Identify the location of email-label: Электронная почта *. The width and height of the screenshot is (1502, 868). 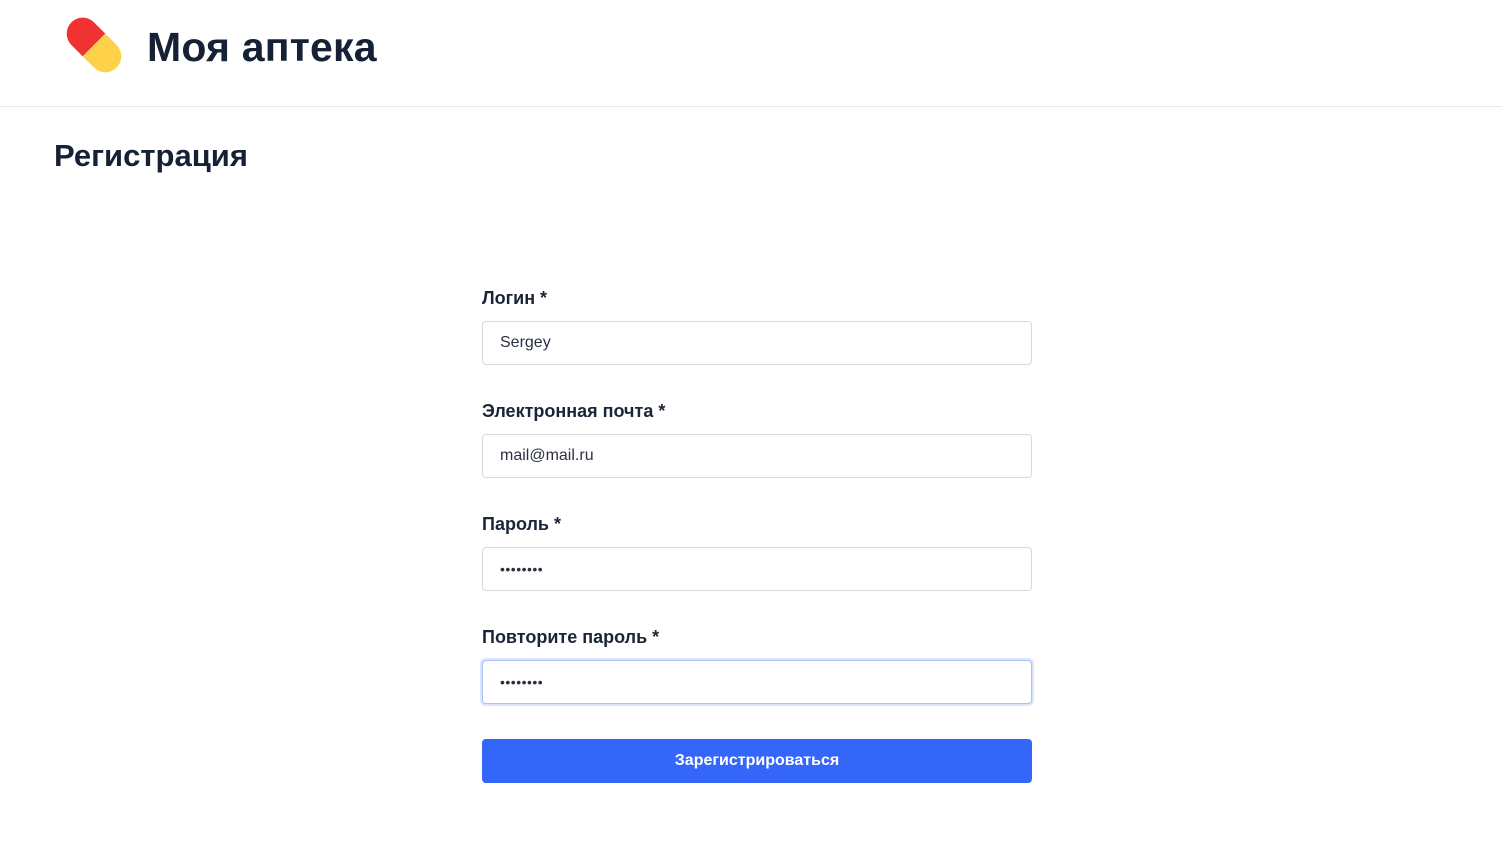
(574, 411).